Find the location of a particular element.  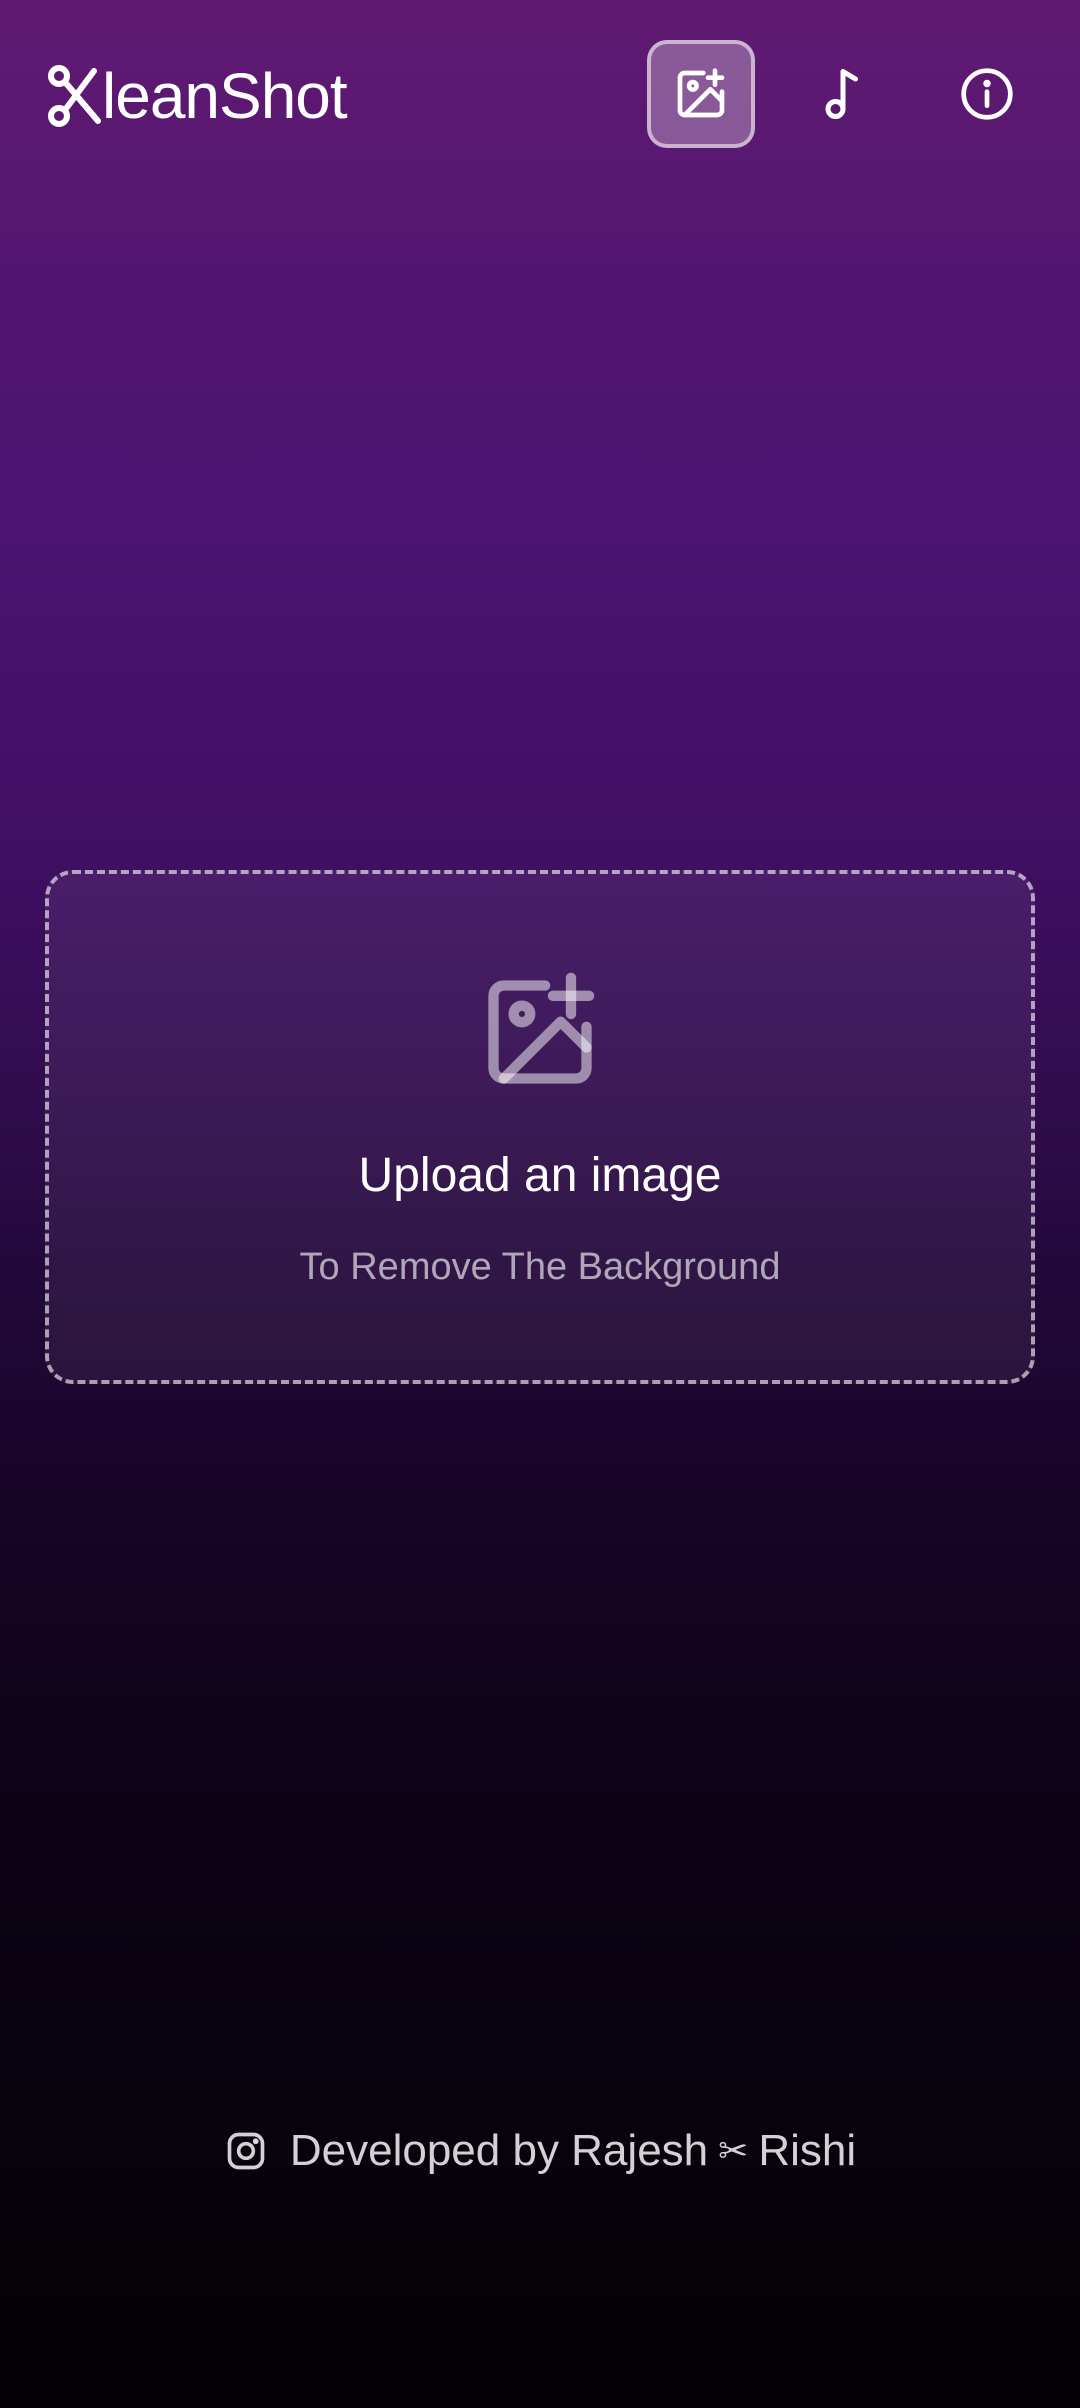

scissors-k-icon is located at coordinates (74, 96).